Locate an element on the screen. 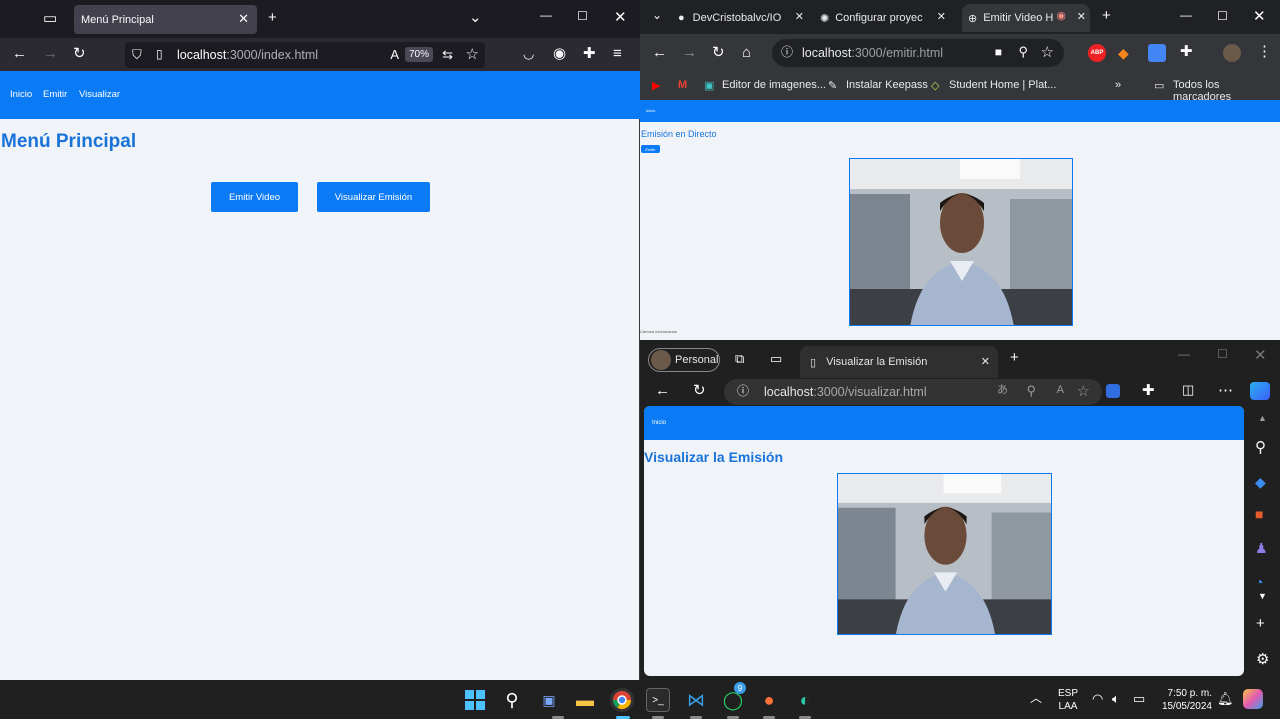 This screenshot has width=1280, height=719. emitir-video-button: Emitir Video is located at coordinates (254, 197).